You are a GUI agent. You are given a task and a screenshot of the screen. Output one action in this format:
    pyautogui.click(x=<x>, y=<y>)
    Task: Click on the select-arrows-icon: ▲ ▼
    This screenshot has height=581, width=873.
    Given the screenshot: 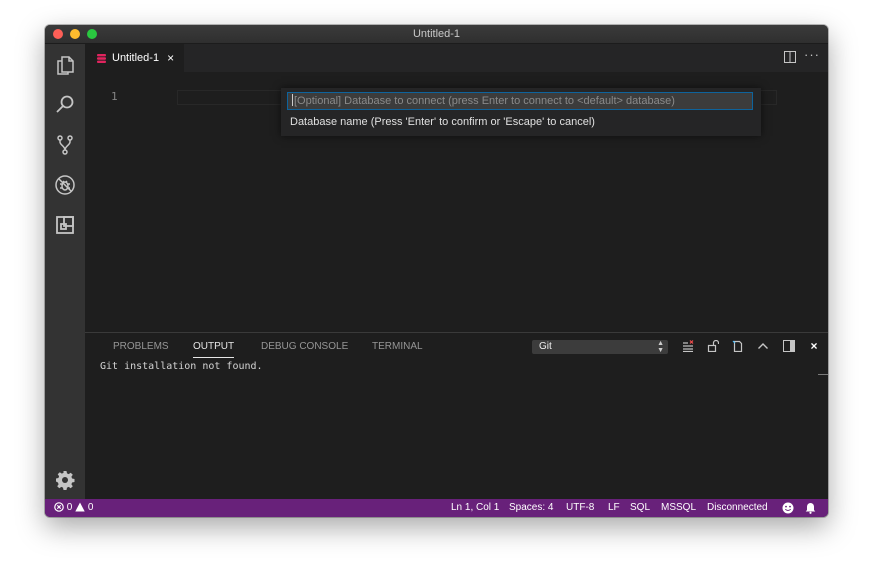 What is the action you would take?
    pyautogui.click(x=660, y=347)
    